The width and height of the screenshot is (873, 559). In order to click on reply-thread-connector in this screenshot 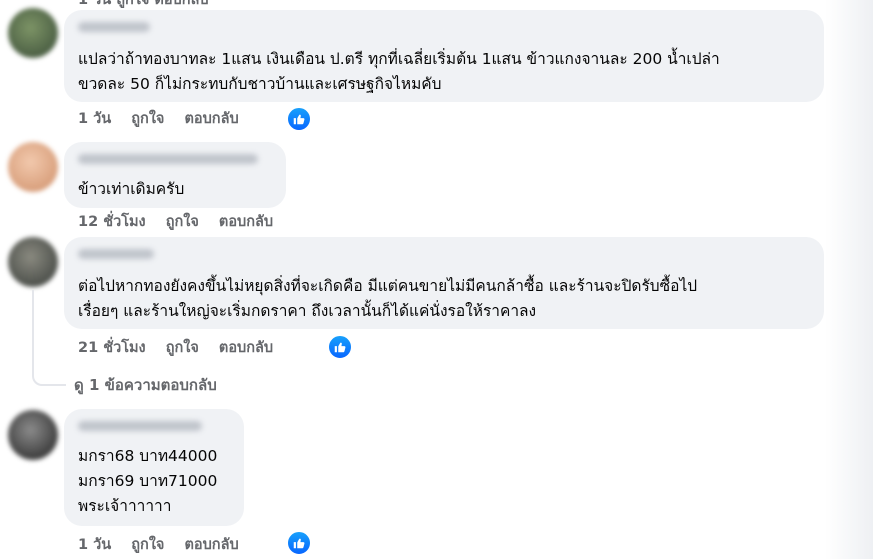, I will do `click(49, 374)`.